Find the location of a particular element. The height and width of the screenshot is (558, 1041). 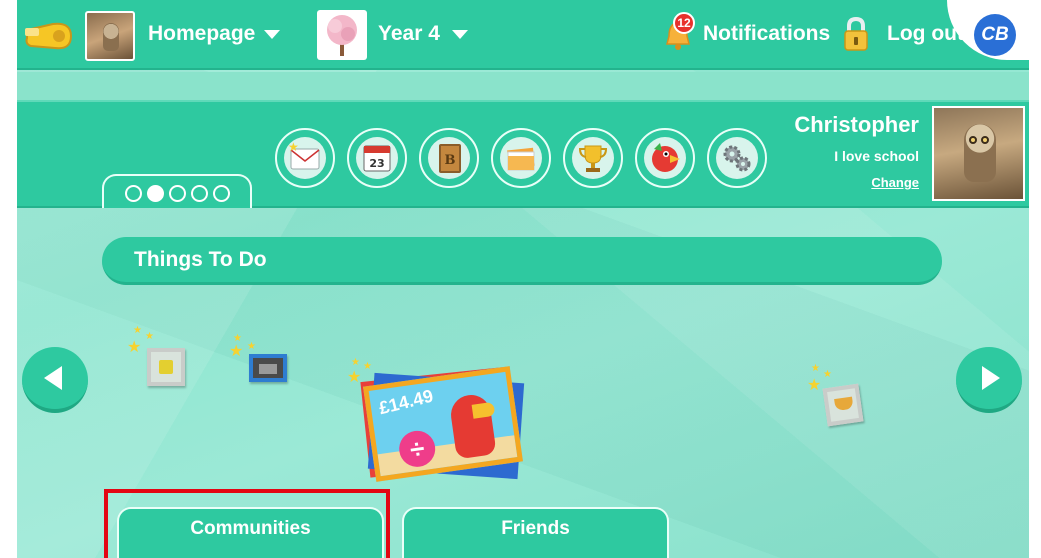

notification-count-badge: 12 is located at coordinates (684, 23).